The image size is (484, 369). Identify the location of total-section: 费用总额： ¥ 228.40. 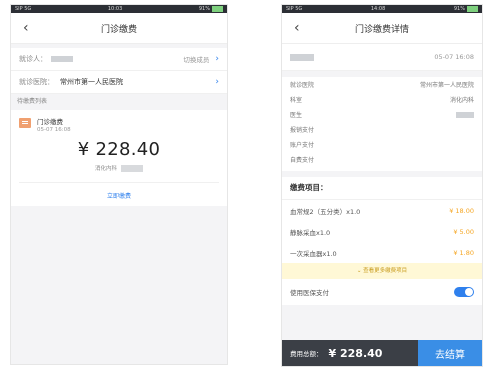
(350, 353).